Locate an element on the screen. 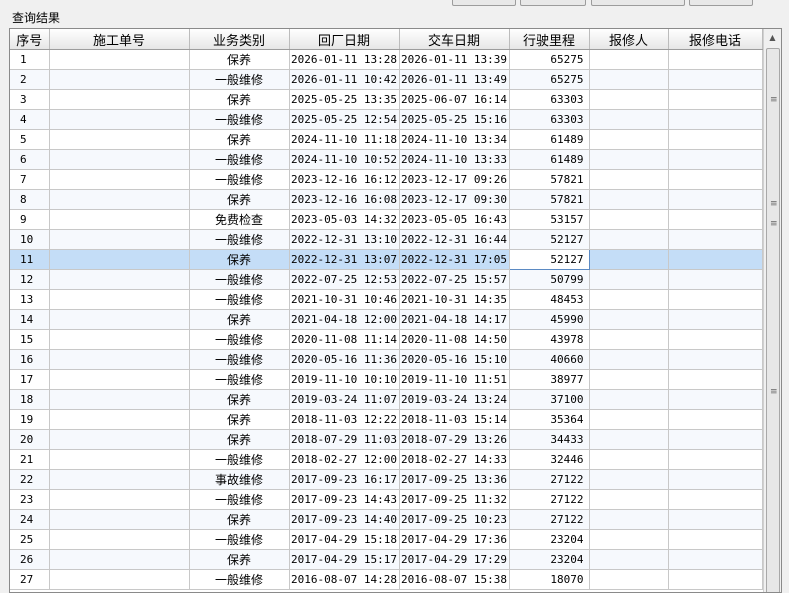 Image resolution: width=789 pixels, height=593 pixels. cell-in-date: 2021-04-18 12:00 is located at coordinates (344, 319).